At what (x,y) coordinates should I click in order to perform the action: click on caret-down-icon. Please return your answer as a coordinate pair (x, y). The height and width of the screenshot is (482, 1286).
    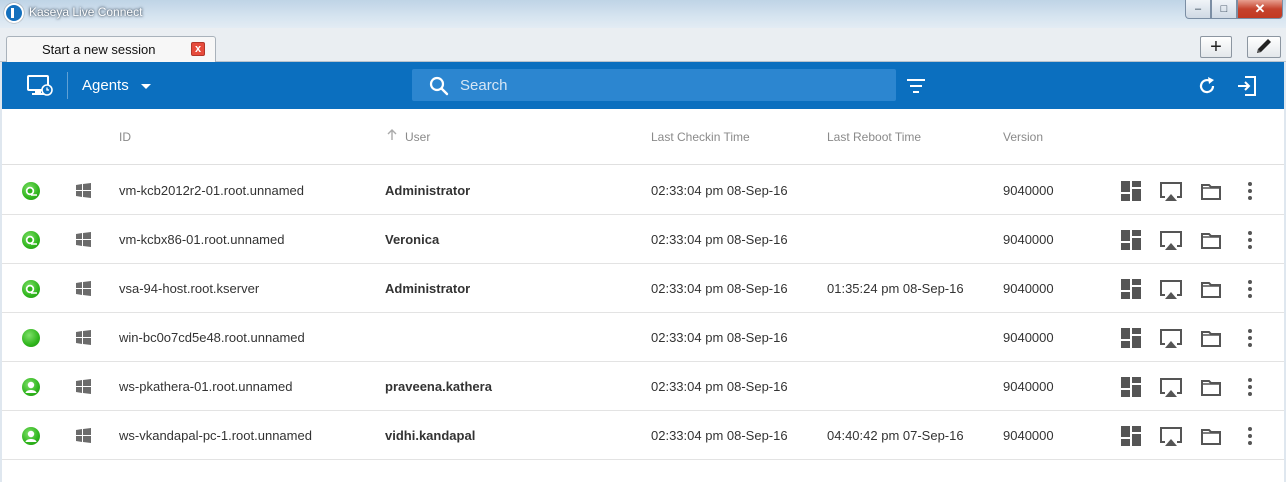
    Looking at the image, I should click on (145, 86).